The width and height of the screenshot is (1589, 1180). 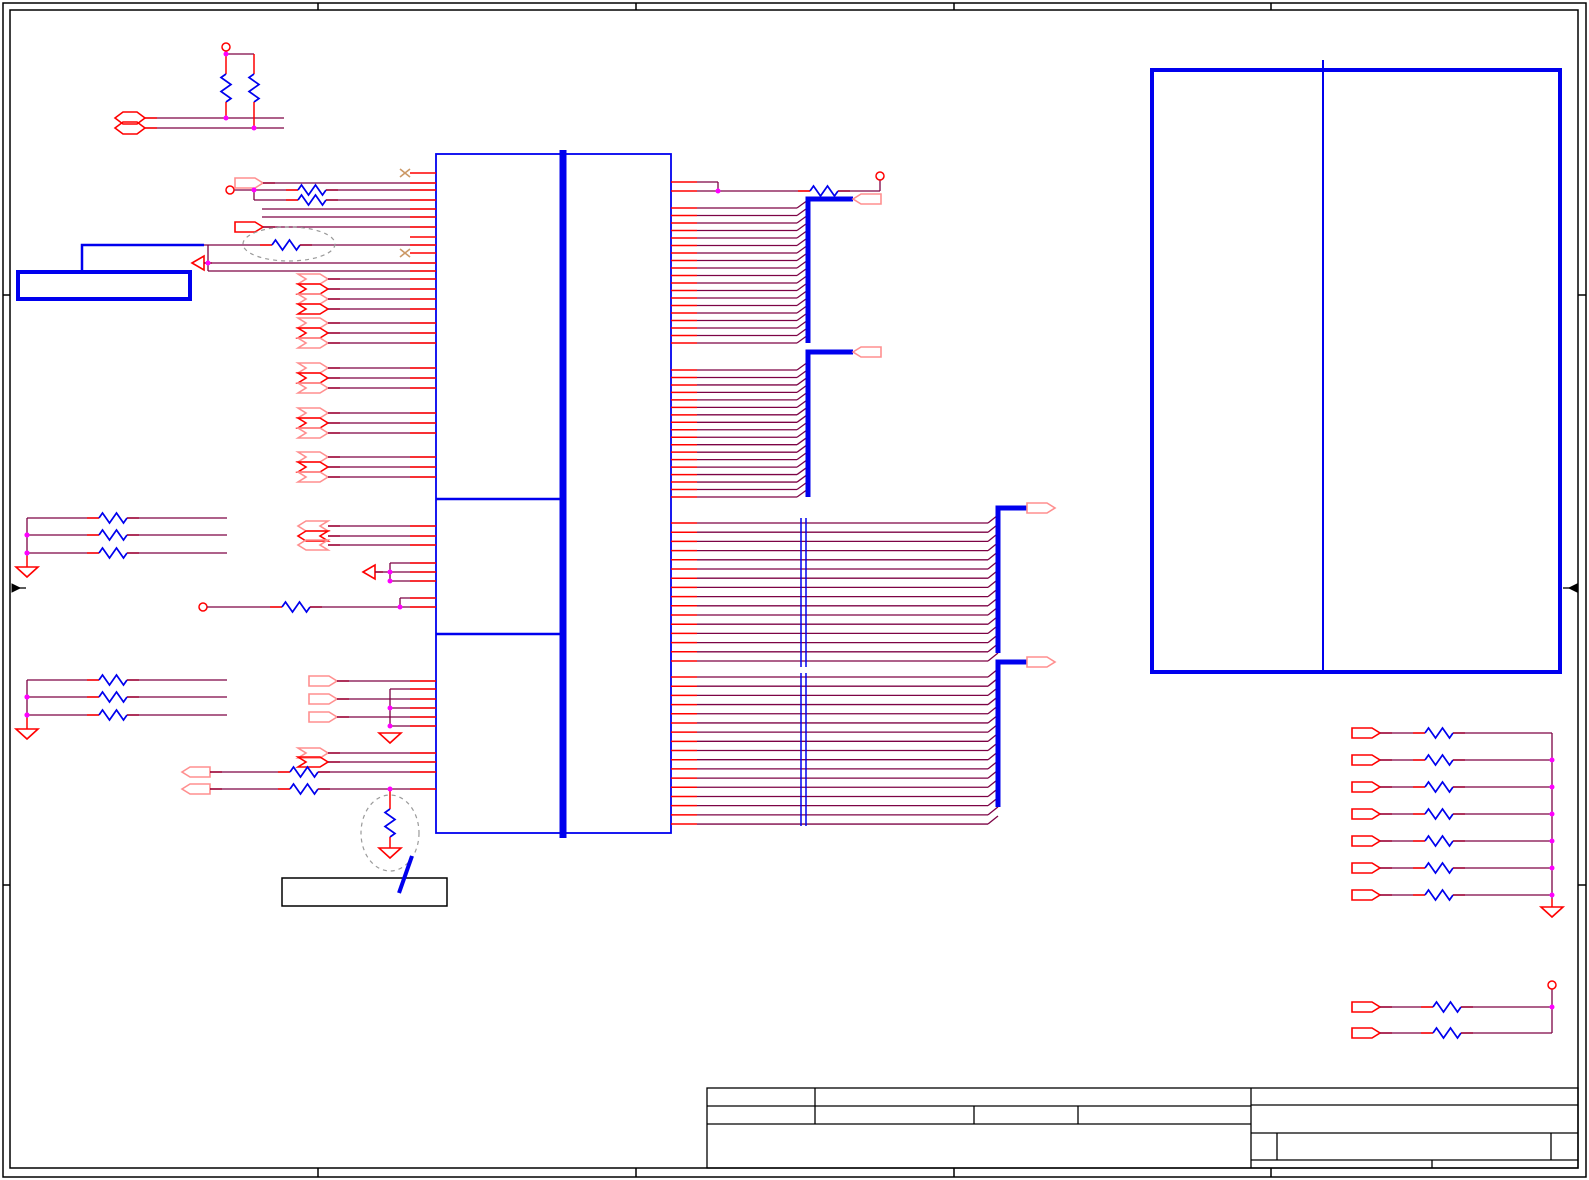 What do you see at coordinates (405, 874) in the screenshot?
I see `annotation-pointer` at bounding box center [405, 874].